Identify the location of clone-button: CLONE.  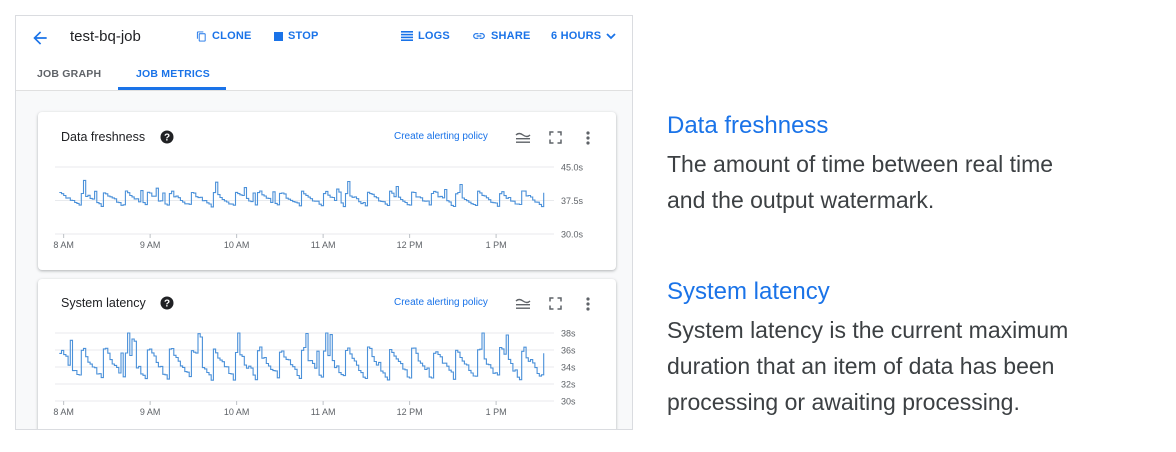
(224, 36).